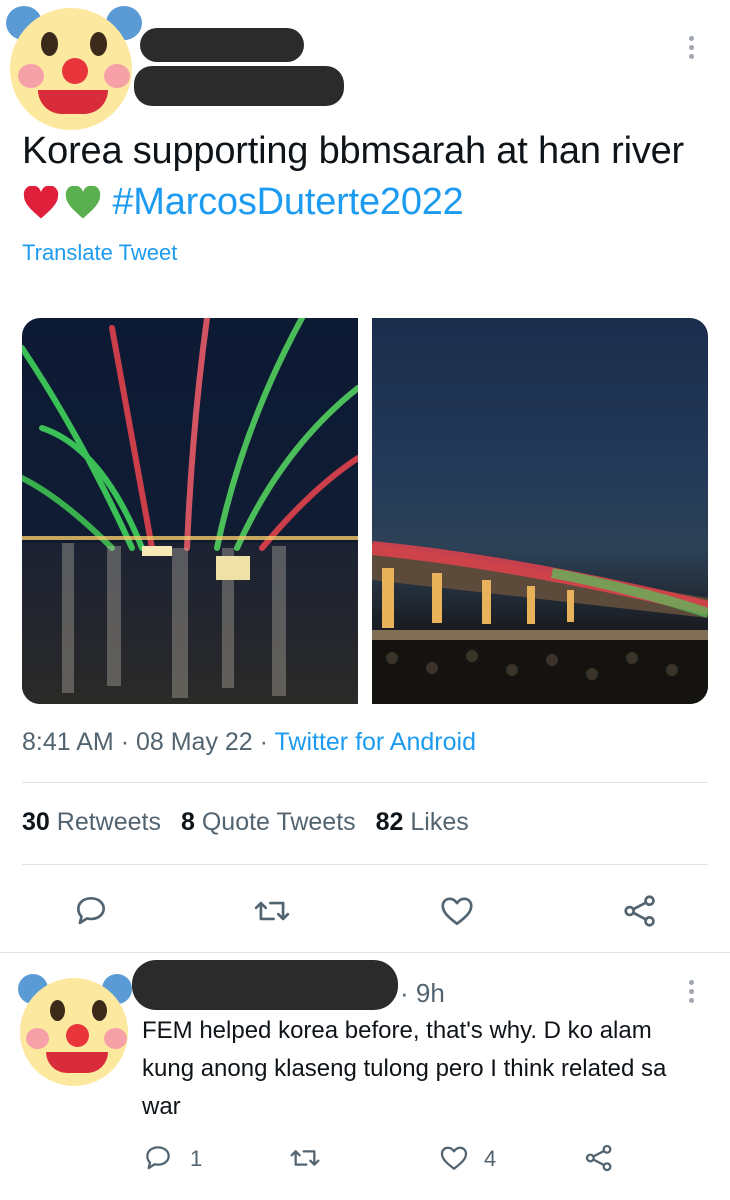  I want to click on more-options-icon, so click(692, 49).